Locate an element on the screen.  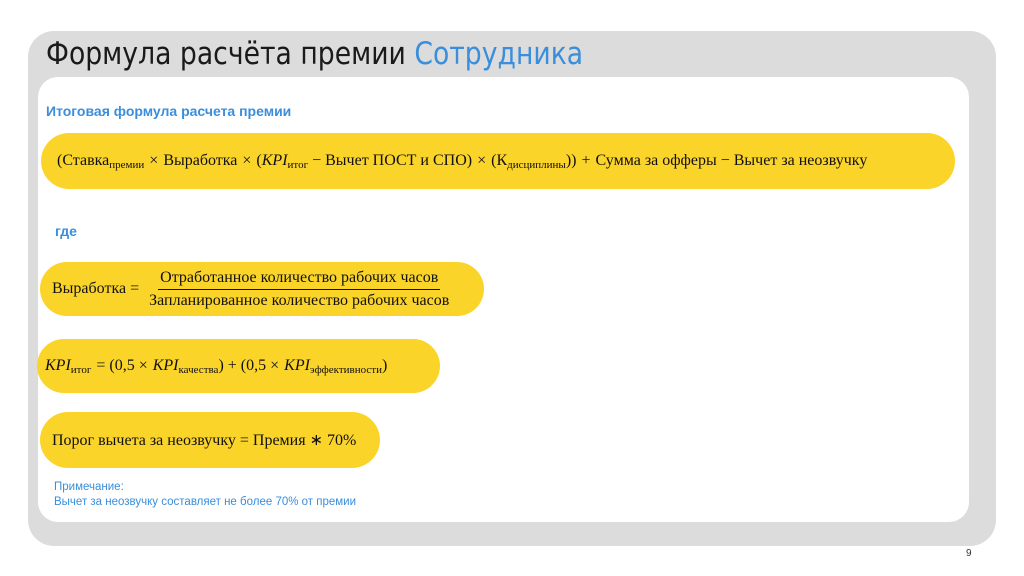
formula-open: (Ставка is located at coordinates (83, 160).